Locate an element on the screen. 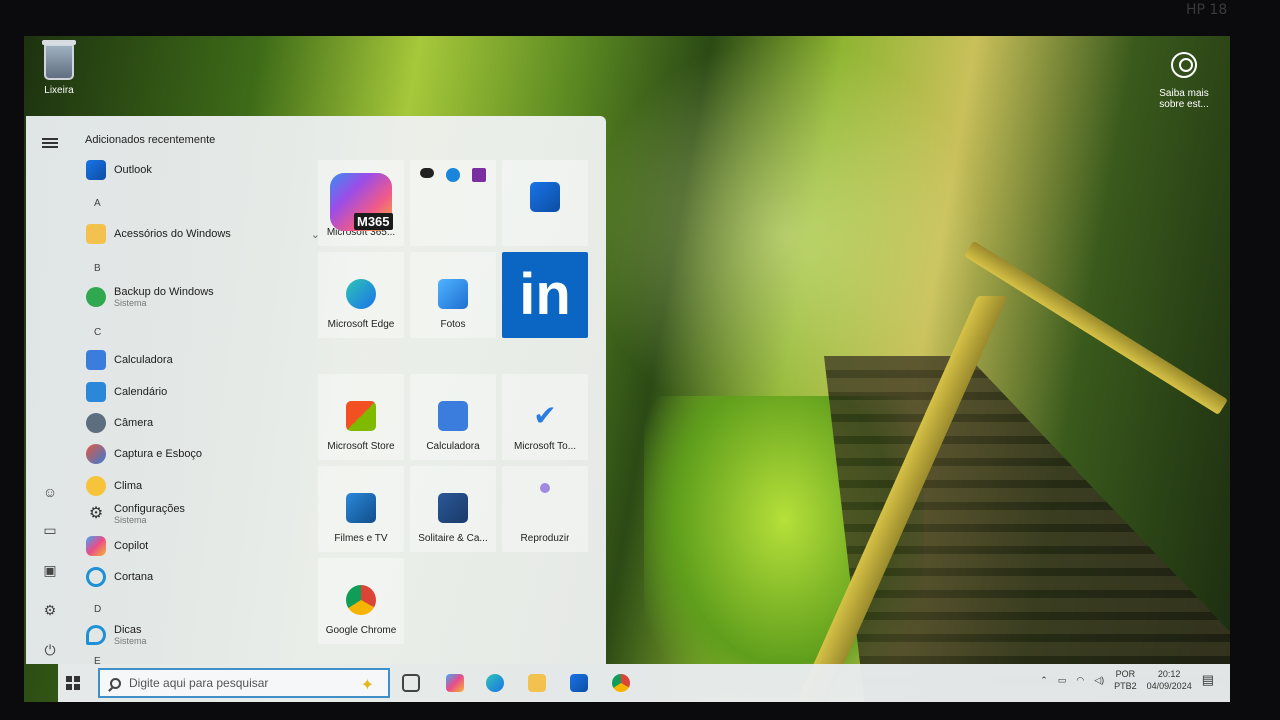 The image size is (1280, 720). tile-calculator: Calculadora is located at coordinates (453, 417).